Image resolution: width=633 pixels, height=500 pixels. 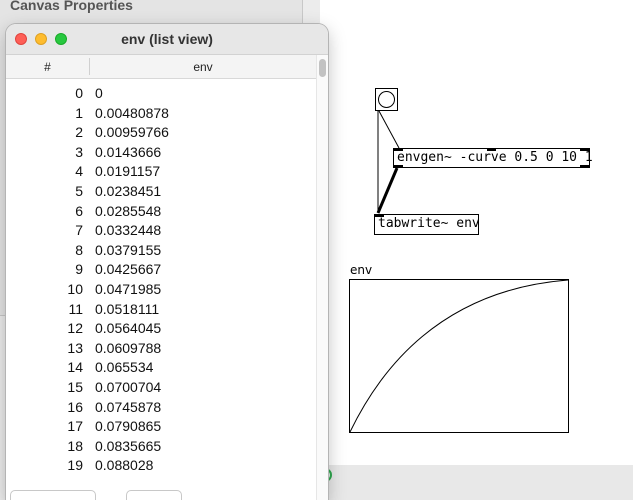 What do you see at coordinates (75, 367) in the screenshot?
I see `row-index: 14` at bounding box center [75, 367].